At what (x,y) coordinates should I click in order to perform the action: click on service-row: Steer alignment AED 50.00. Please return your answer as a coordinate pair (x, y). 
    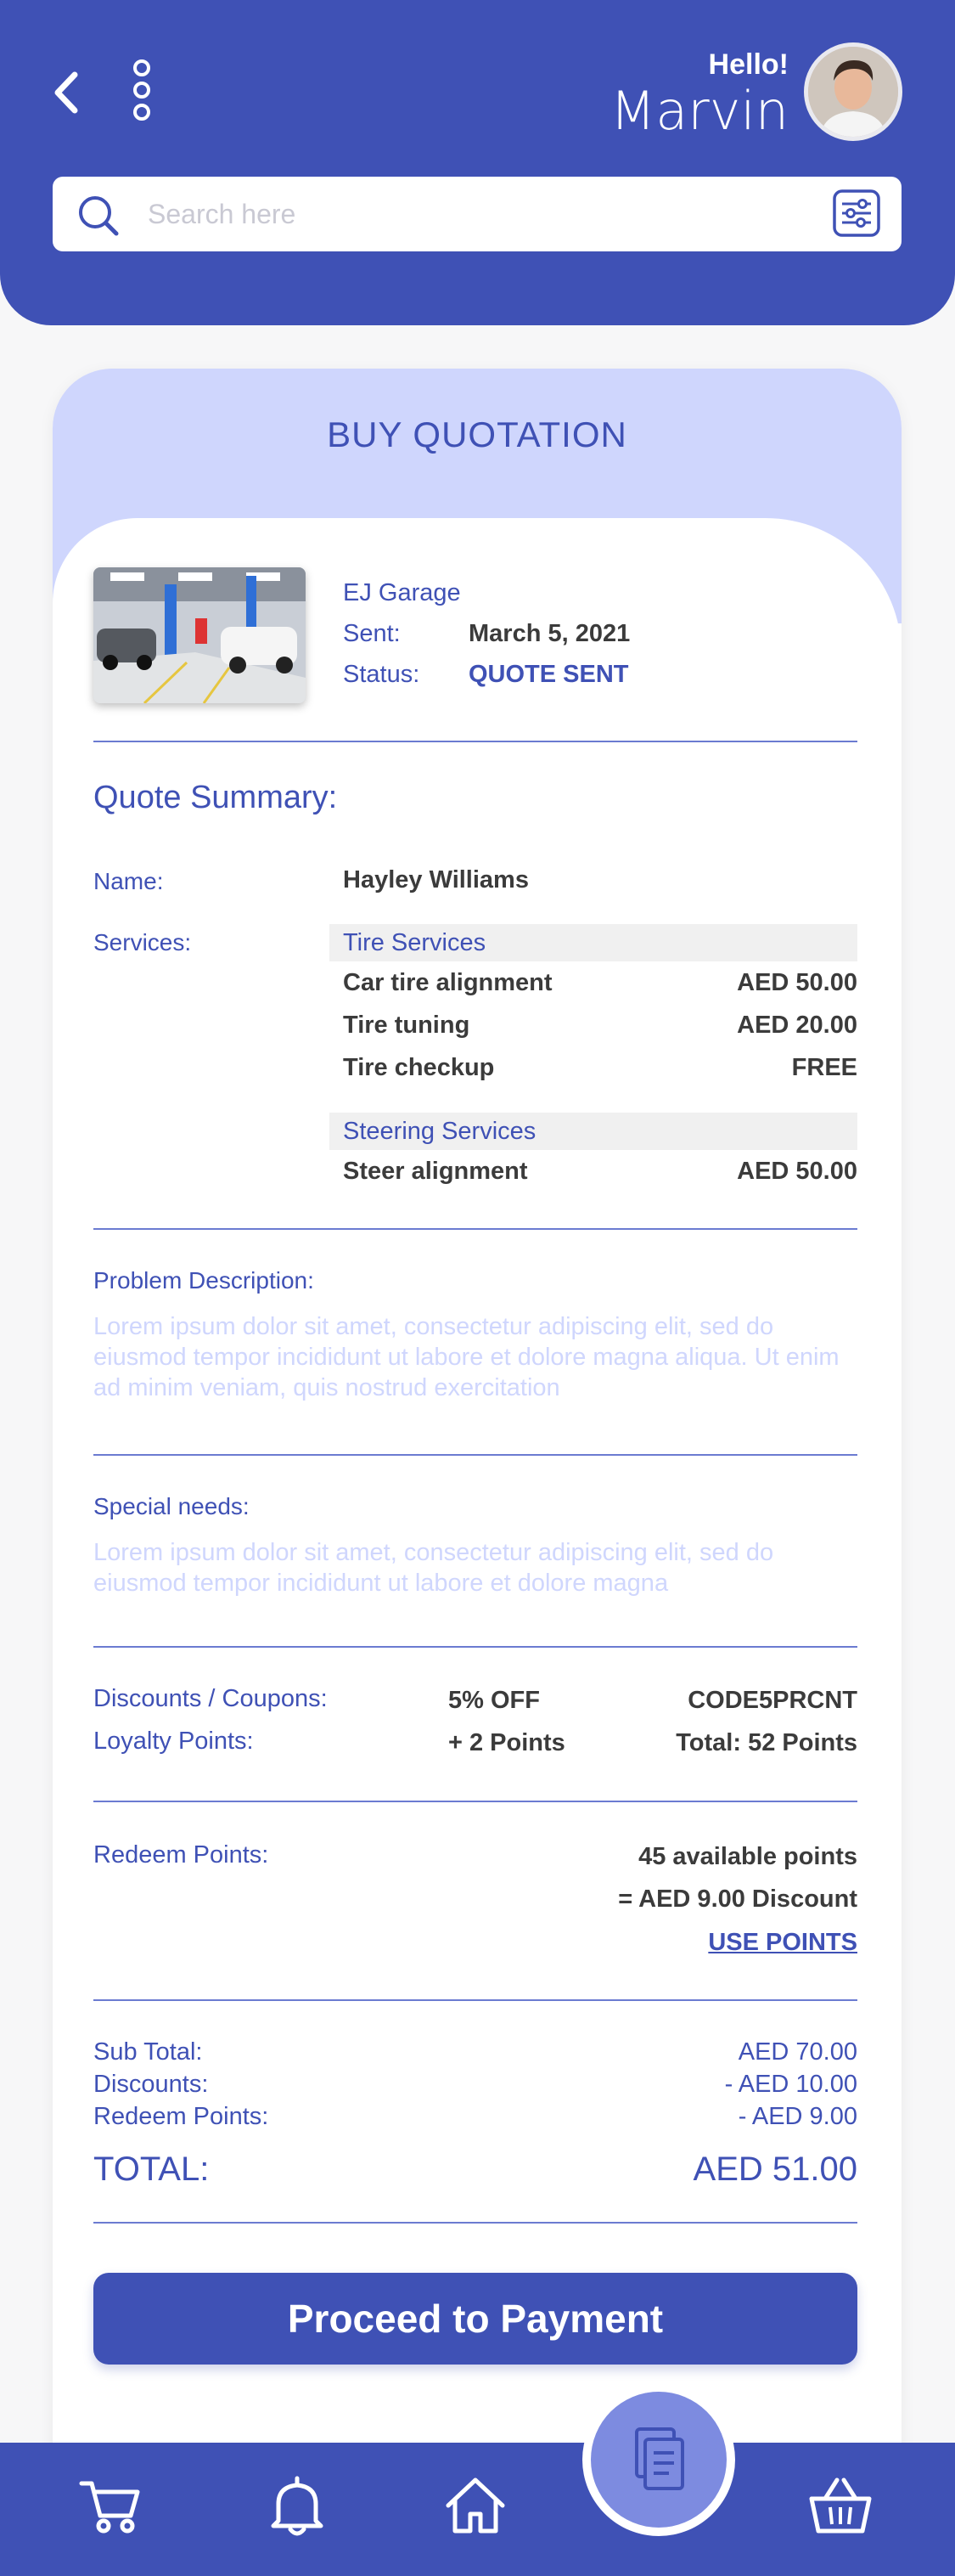
    Looking at the image, I should click on (593, 1171).